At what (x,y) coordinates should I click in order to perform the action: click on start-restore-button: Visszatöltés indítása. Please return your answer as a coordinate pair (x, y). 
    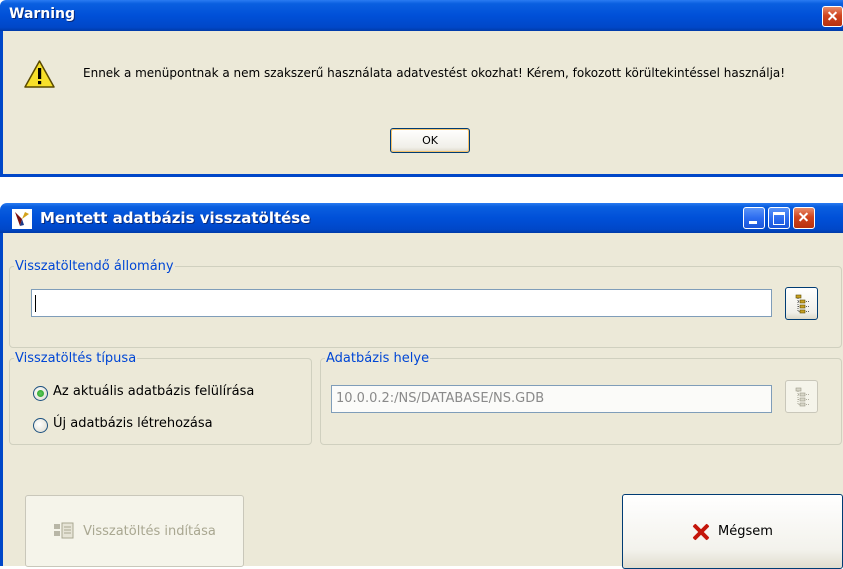
    Looking at the image, I should click on (134, 531).